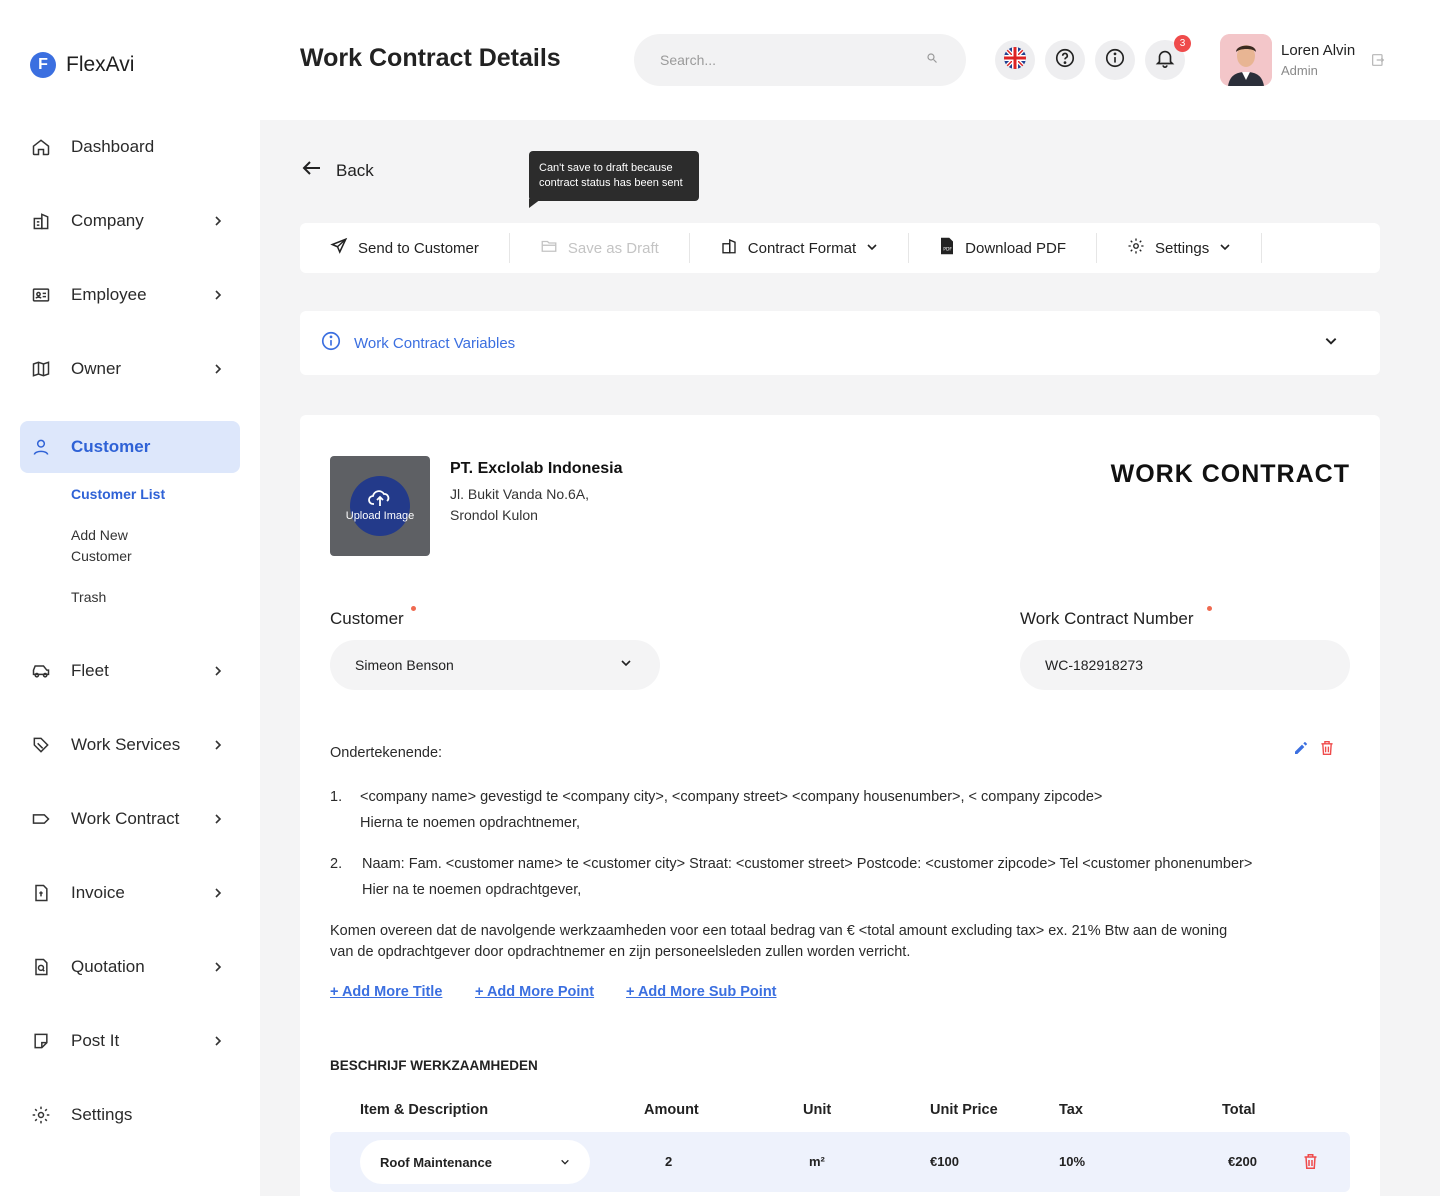  Describe the element at coordinates (495, 665) in the screenshot. I see `customer-select: Simeon Benson` at that location.